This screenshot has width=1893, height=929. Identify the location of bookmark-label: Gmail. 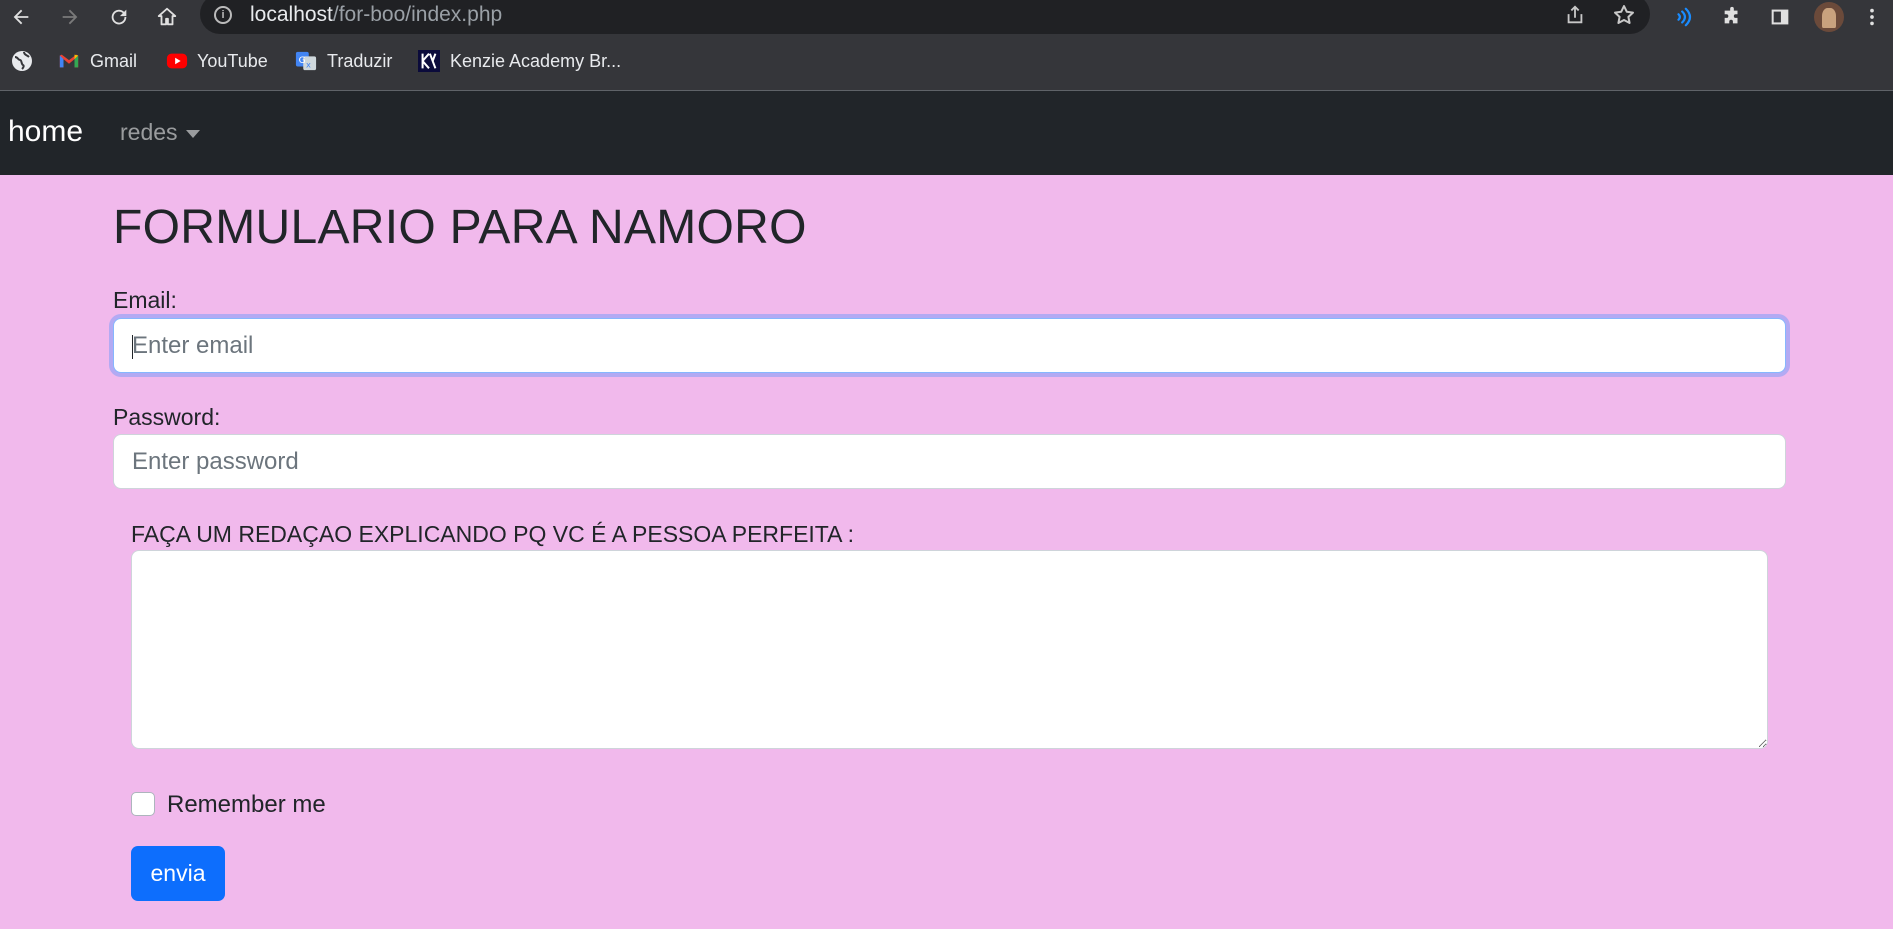
(114, 60).